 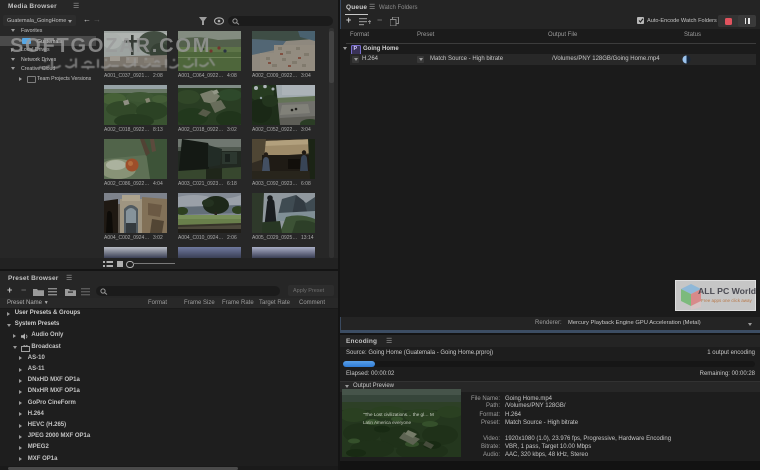 I want to click on svg-text:"The Lost civilizations… the g: "The Lost civilizations… the gl… M, so click(x=398, y=414).